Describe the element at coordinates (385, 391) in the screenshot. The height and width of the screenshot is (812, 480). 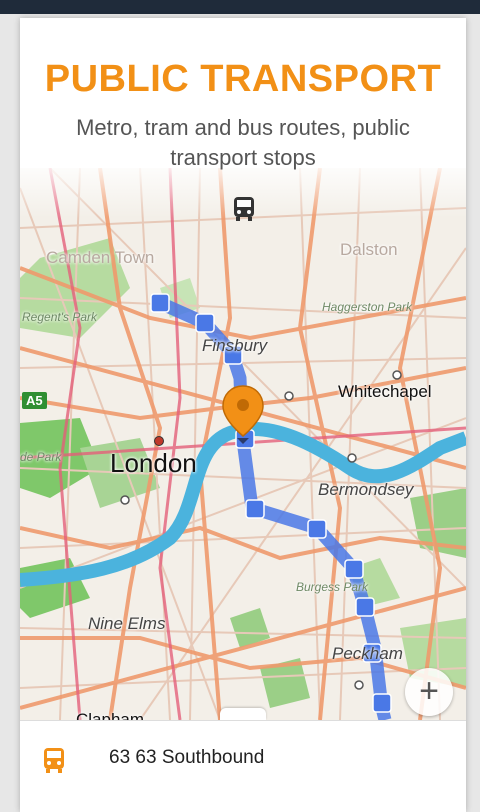
I see `map-label-whitechapel: Whitechapel` at that location.